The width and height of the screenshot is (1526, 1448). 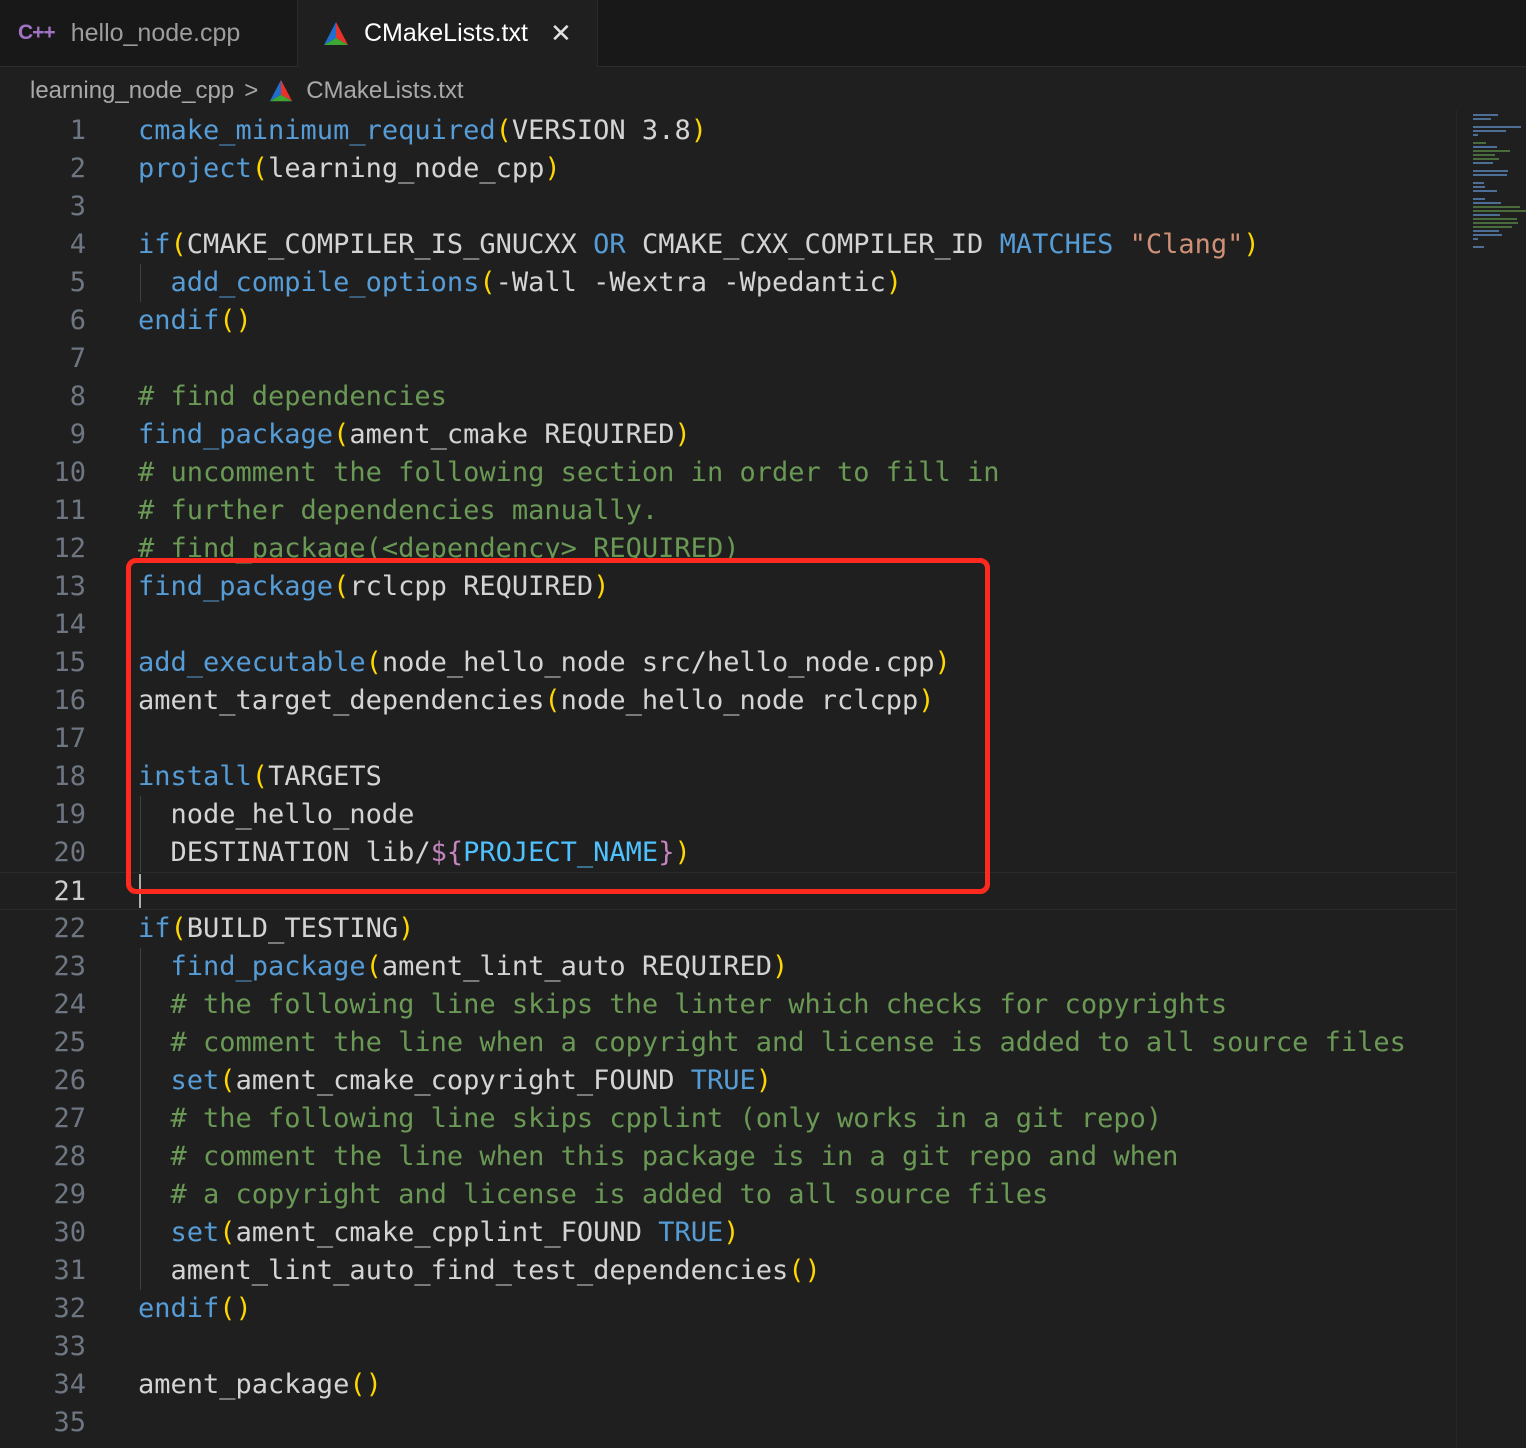 I want to click on line-number: 19, so click(x=69, y=814).